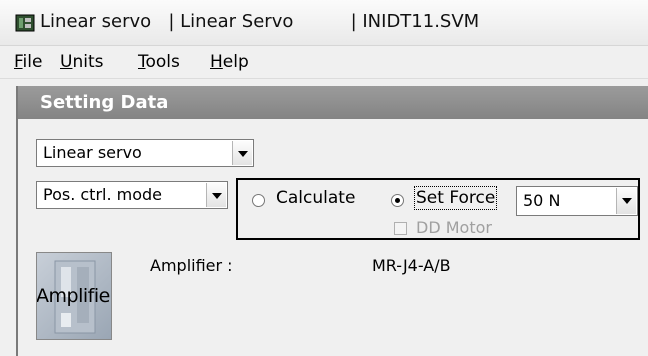 This screenshot has width=648, height=356. Describe the element at coordinates (315, 198) in the screenshot. I see `calculate-label: Calculate` at that location.